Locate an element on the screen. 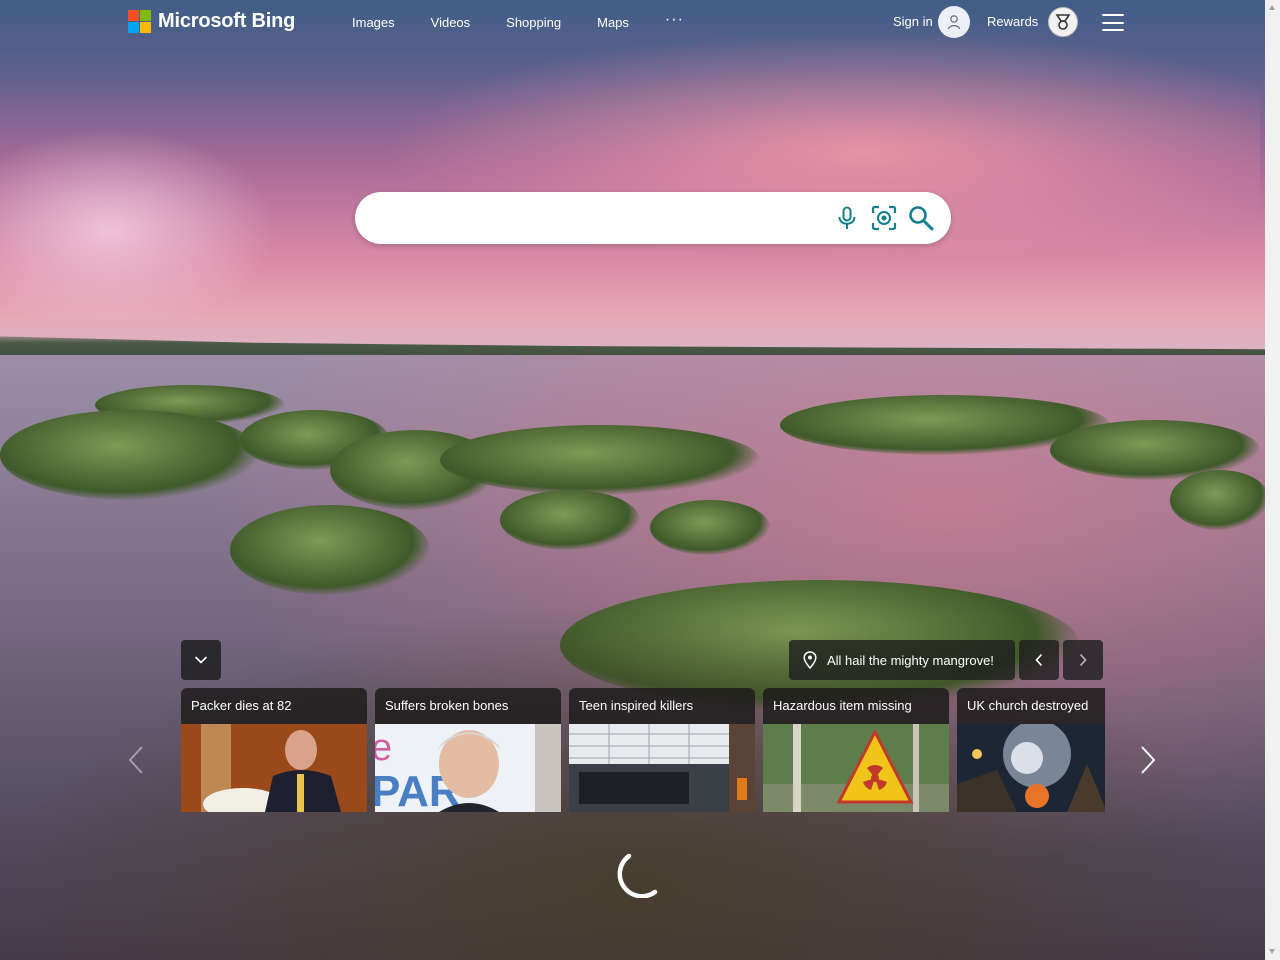 The height and width of the screenshot is (960, 1280). previous-image-button is located at coordinates (1039, 660).